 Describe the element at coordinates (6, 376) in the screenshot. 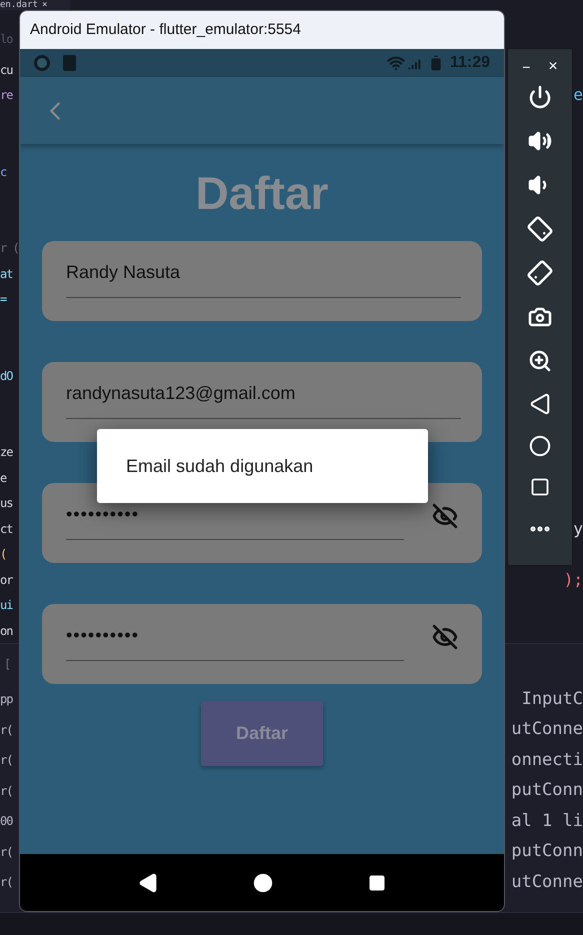

I see `code-text: dO` at that location.